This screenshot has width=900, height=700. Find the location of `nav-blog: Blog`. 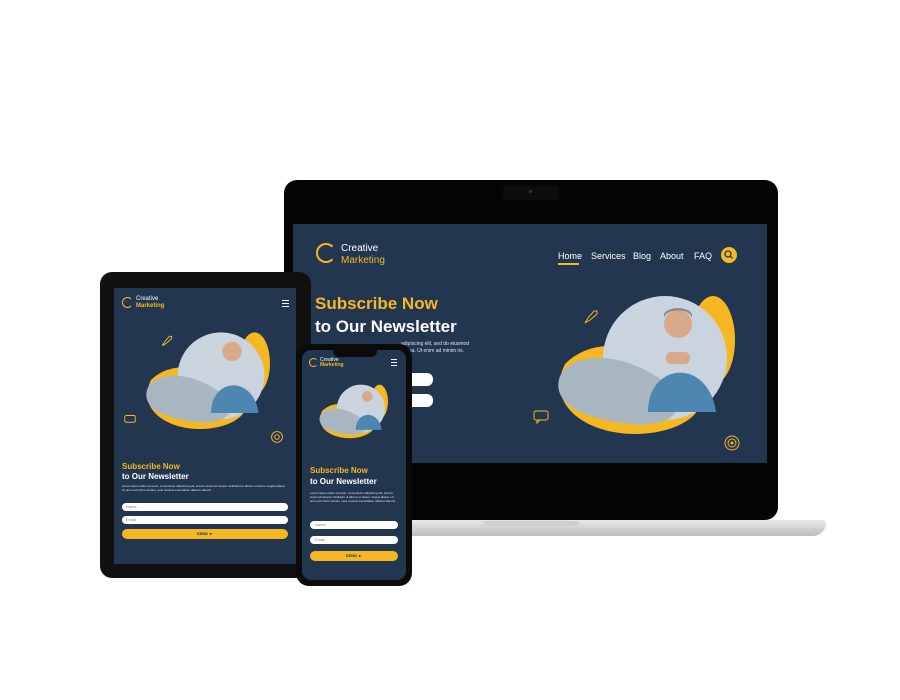

nav-blog: Blog is located at coordinates (642, 256).